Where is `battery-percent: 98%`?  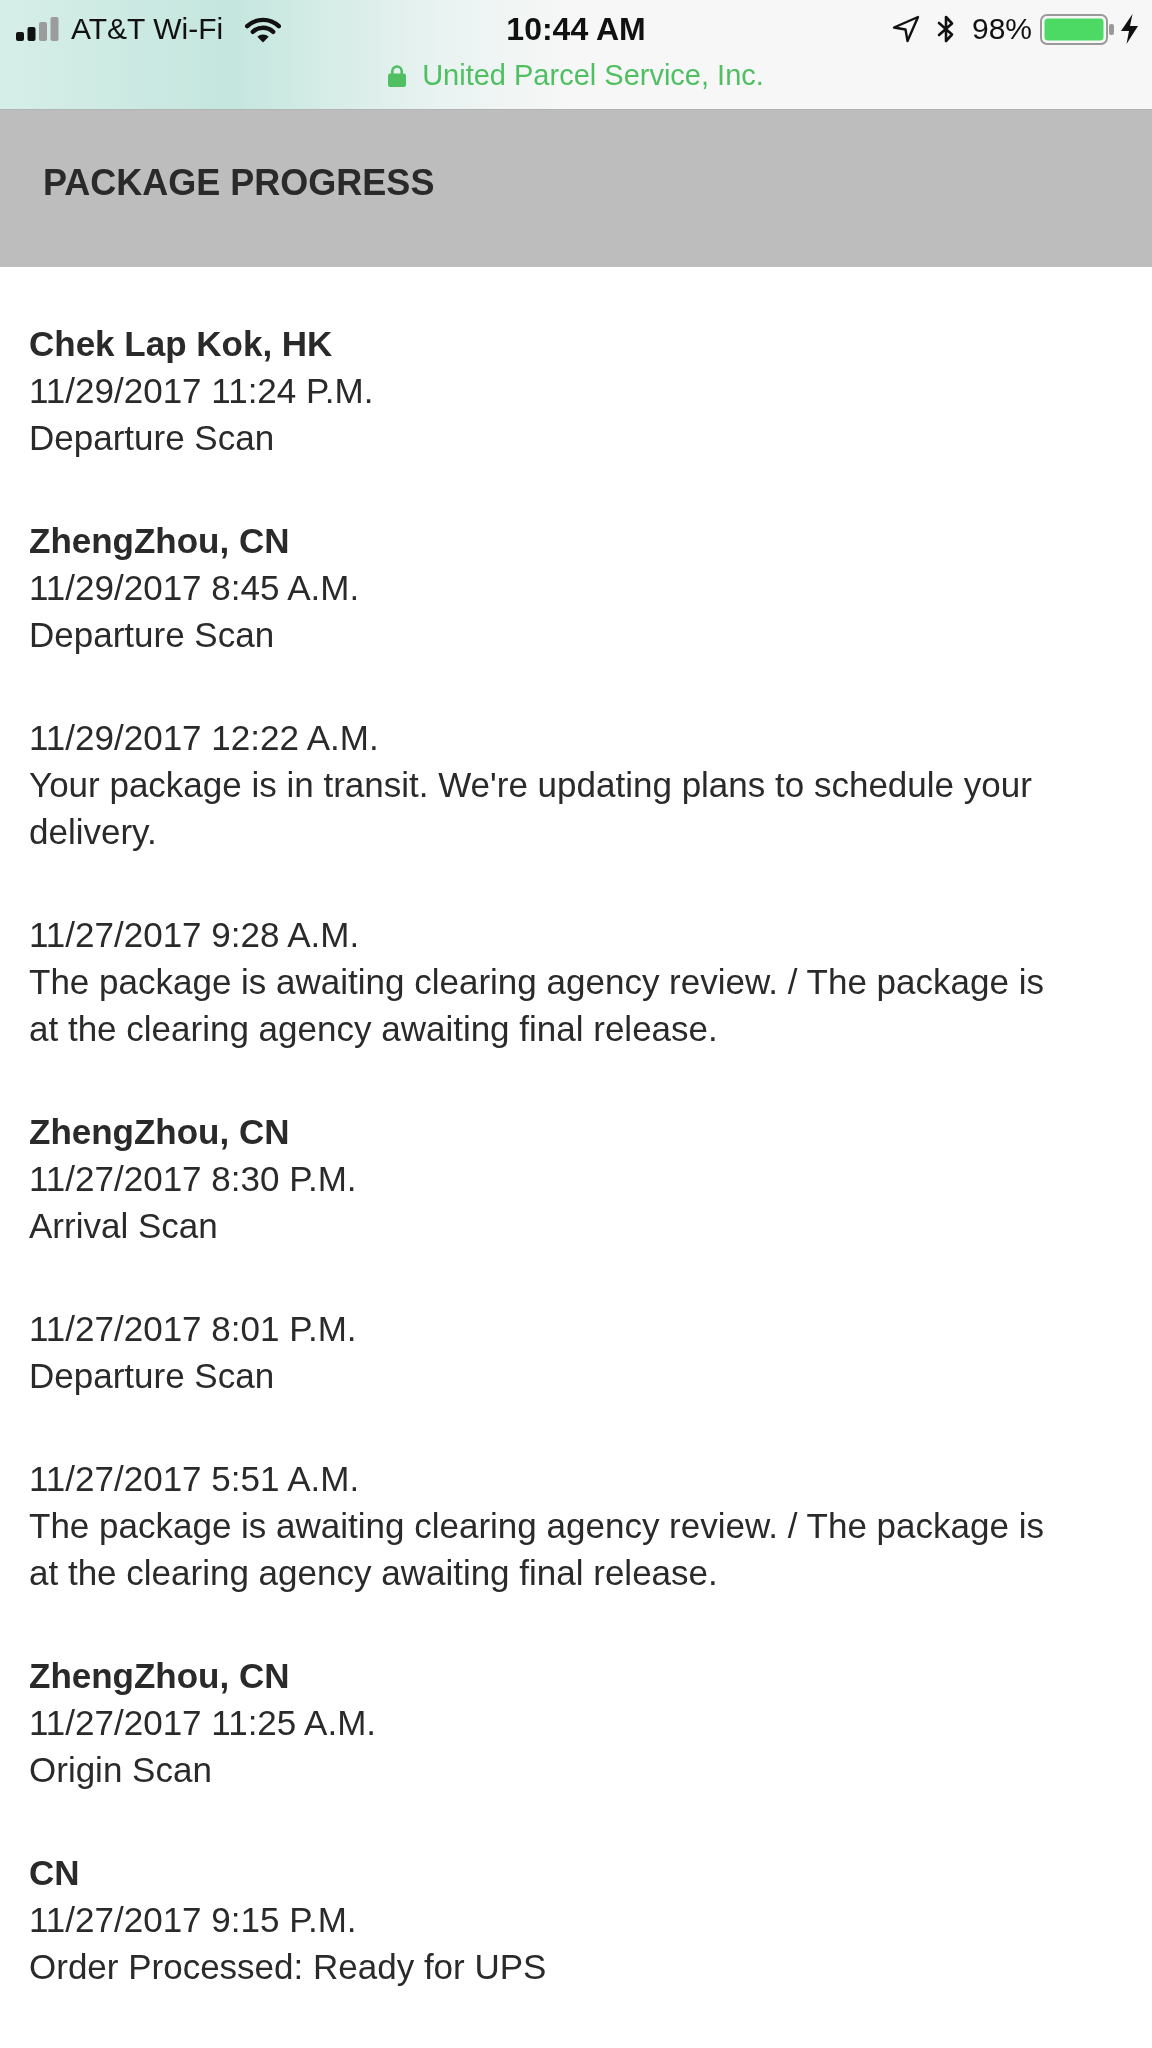
battery-percent: 98% is located at coordinates (1001, 29).